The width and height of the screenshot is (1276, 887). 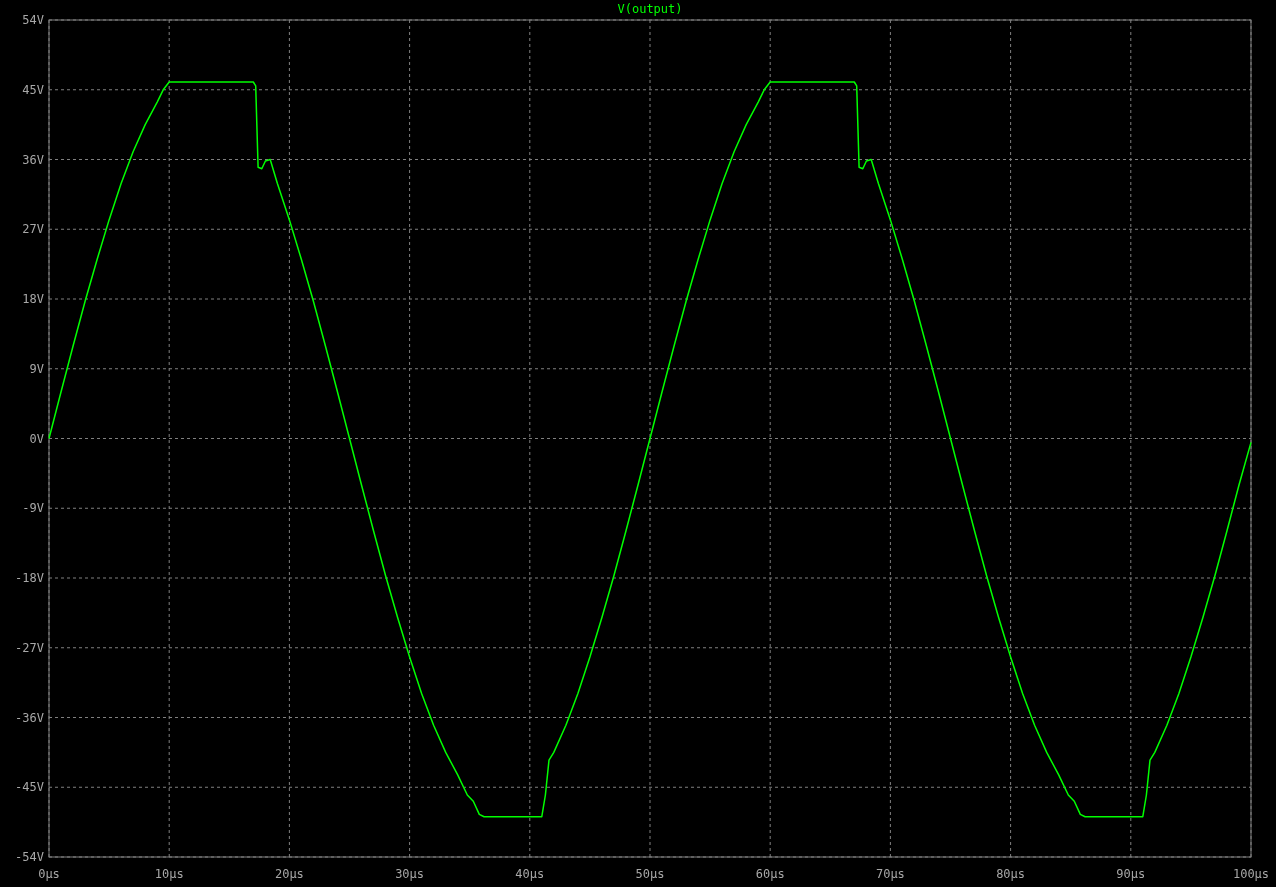 I want to click on x-tick-label: 50µs, so click(x=650, y=874).